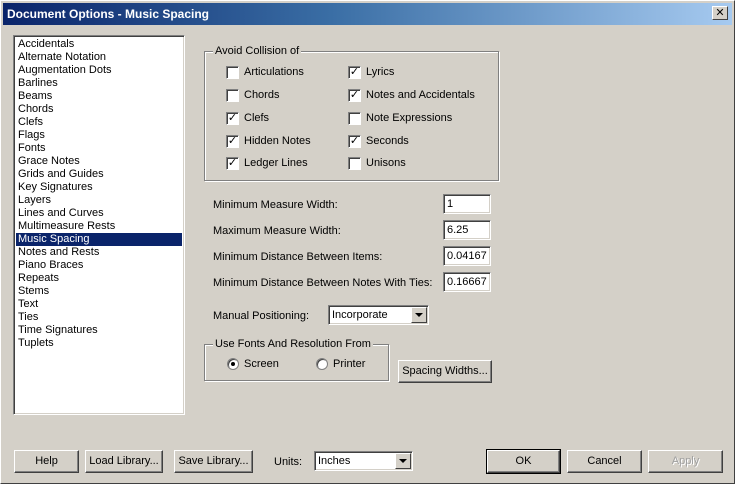  What do you see at coordinates (108, 14) in the screenshot?
I see `window-title: Document Options - Music Spacing` at bounding box center [108, 14].